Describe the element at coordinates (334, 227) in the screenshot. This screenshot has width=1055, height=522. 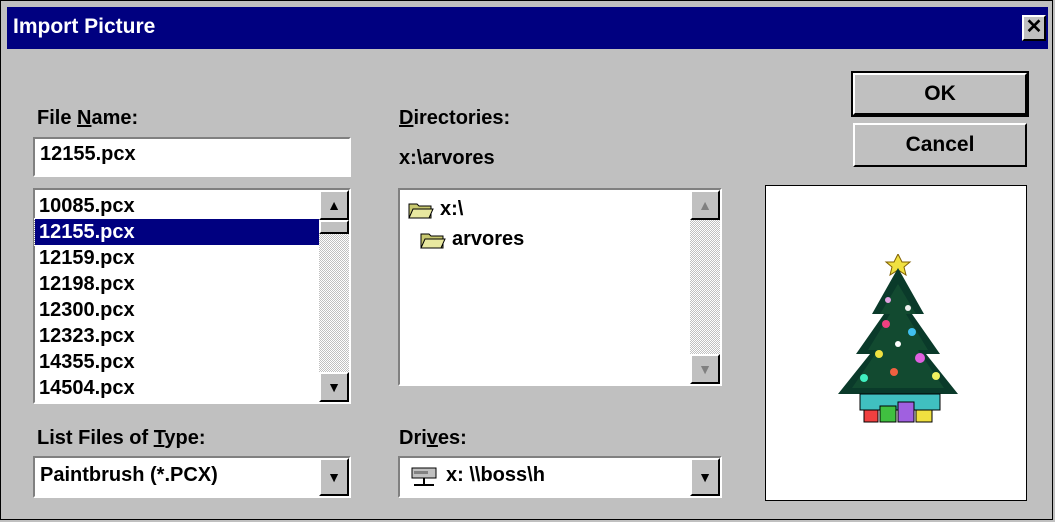
I see `scroll-thumb` at that location.